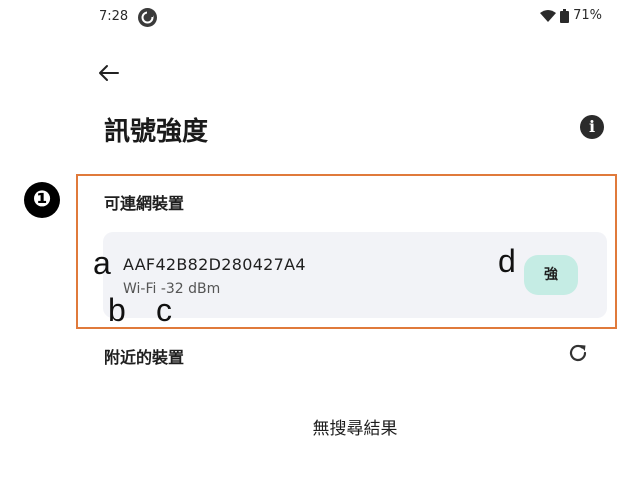  Describe the element at coordinates (592, 127) in the screenshot. I see `info-icon: i` at that location.